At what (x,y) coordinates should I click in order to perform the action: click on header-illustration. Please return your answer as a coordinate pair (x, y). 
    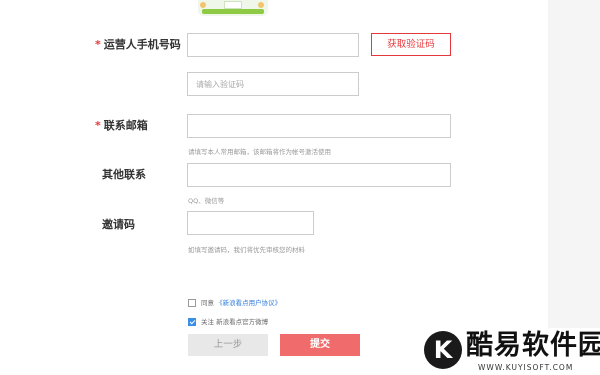
    Looking at the image, I should click on (233, 8).